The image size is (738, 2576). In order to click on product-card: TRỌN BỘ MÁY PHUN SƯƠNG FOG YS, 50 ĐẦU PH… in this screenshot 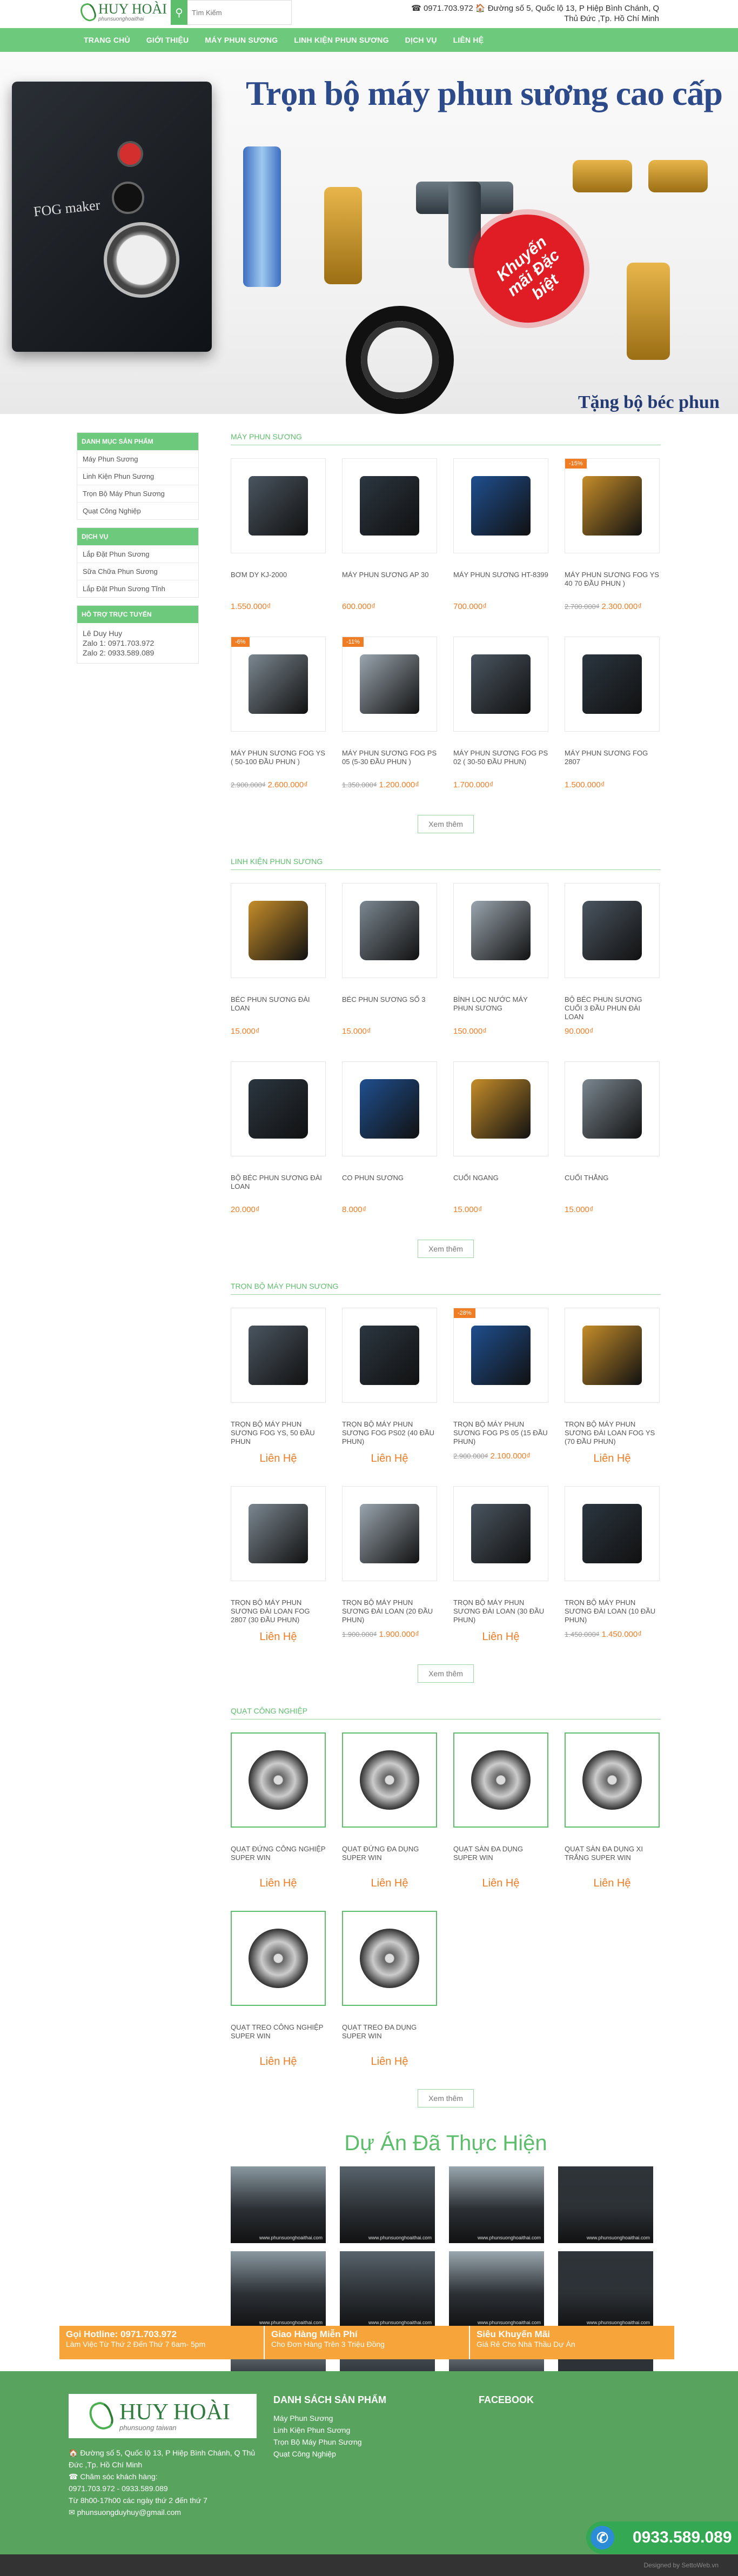, I will do `click(278, 1397)`.